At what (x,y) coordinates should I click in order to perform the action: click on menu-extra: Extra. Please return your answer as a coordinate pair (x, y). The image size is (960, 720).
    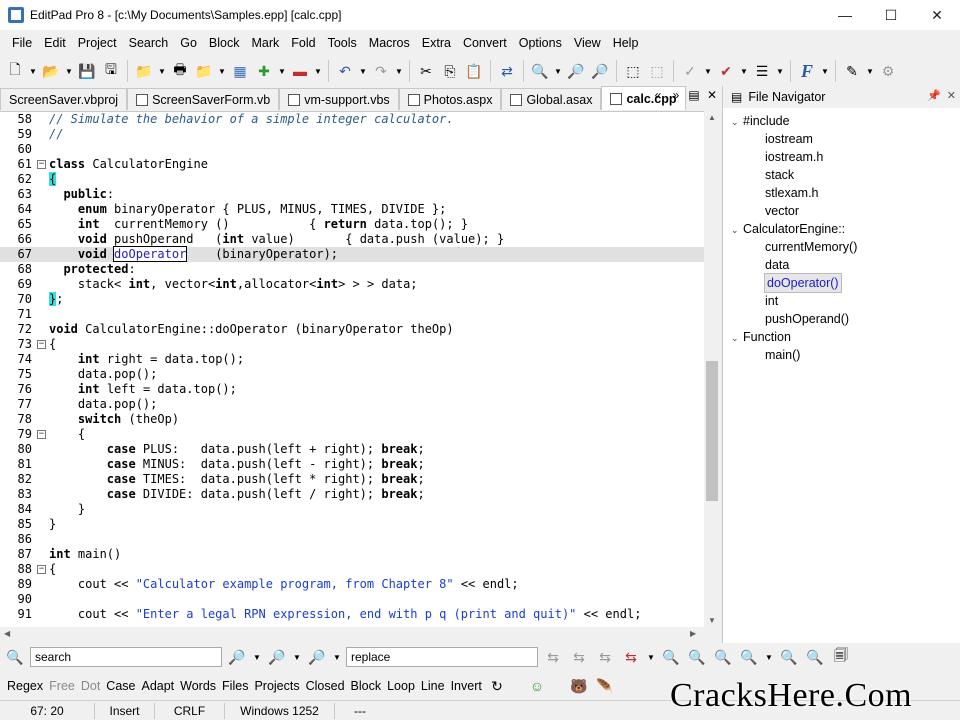
    Looking at the image, I should click on (436, 43).